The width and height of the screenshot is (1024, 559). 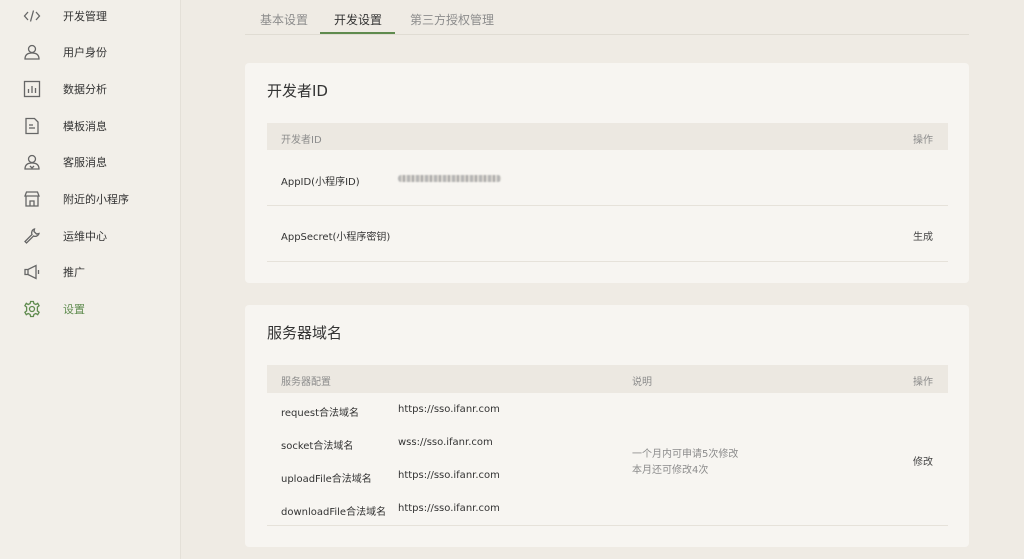 I want to click on sidebar-item-user-identity: 用户身份, so click(x=90, y=52).